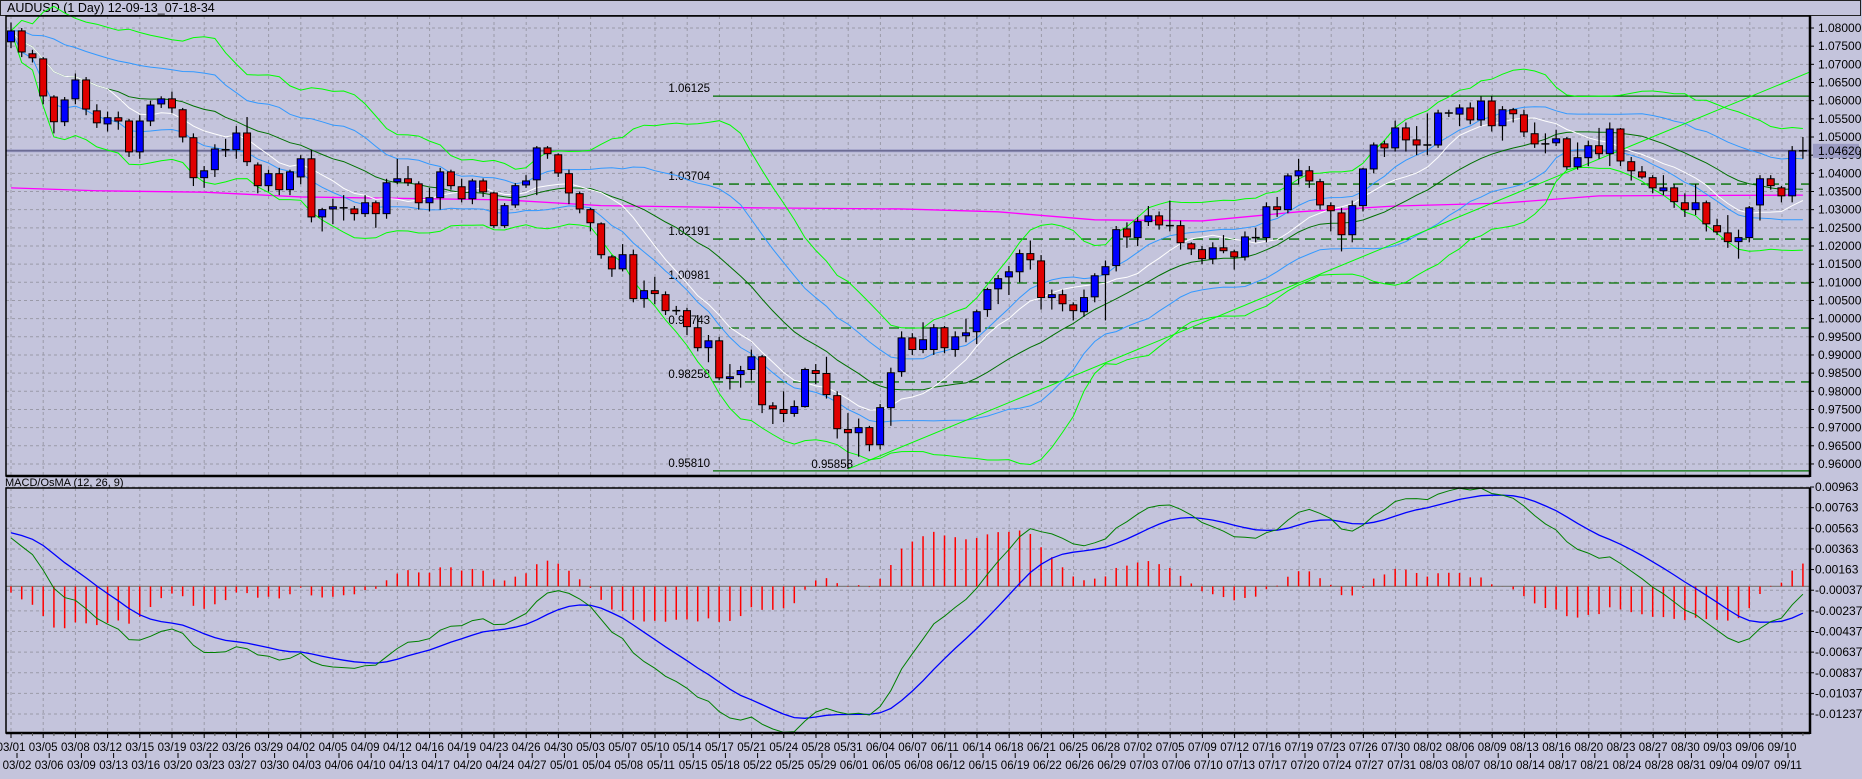 The image size is (1862, 779). I want to click on price-tick-label: 1.03500, so click(1840, 191).